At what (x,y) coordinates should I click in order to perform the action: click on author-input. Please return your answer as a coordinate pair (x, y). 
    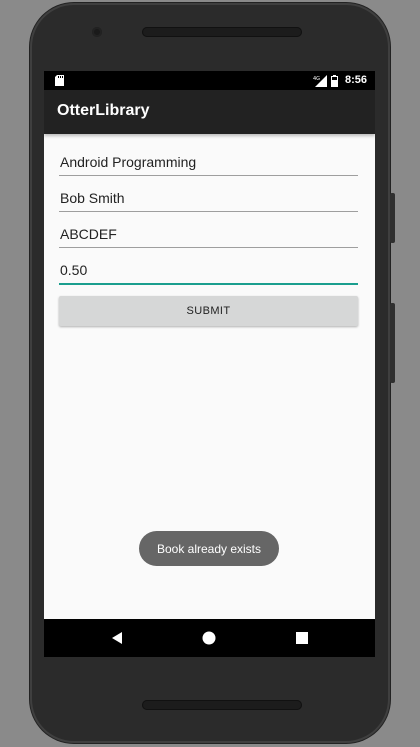
    Looking at the image, I should click on (209, 198).